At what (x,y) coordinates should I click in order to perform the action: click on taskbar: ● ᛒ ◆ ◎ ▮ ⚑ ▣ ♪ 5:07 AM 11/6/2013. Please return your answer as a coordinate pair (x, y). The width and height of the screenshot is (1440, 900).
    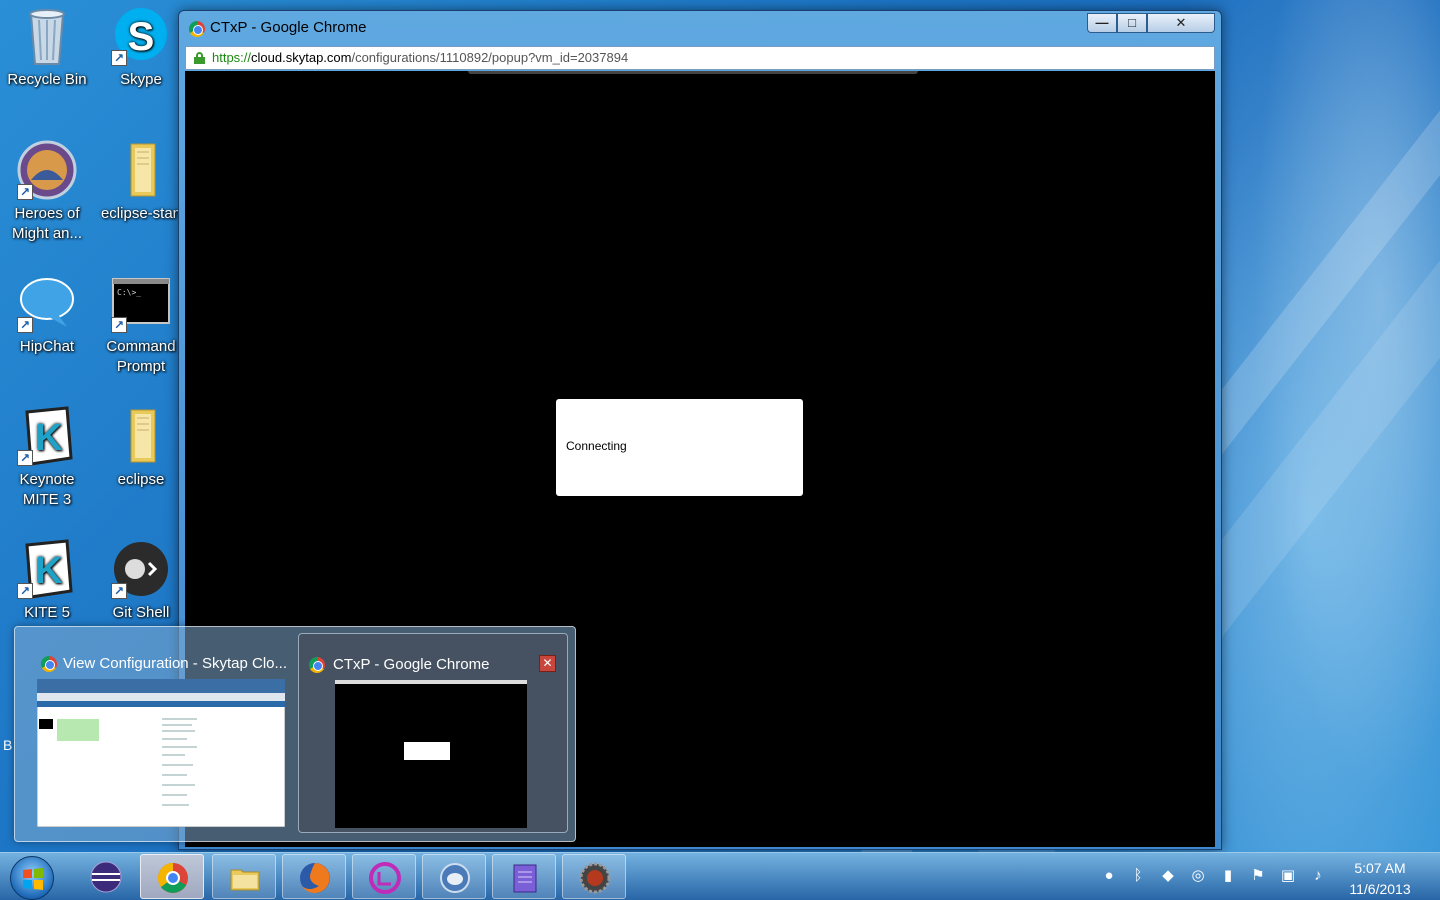
    Looking at the image, I should click on (720, 876).